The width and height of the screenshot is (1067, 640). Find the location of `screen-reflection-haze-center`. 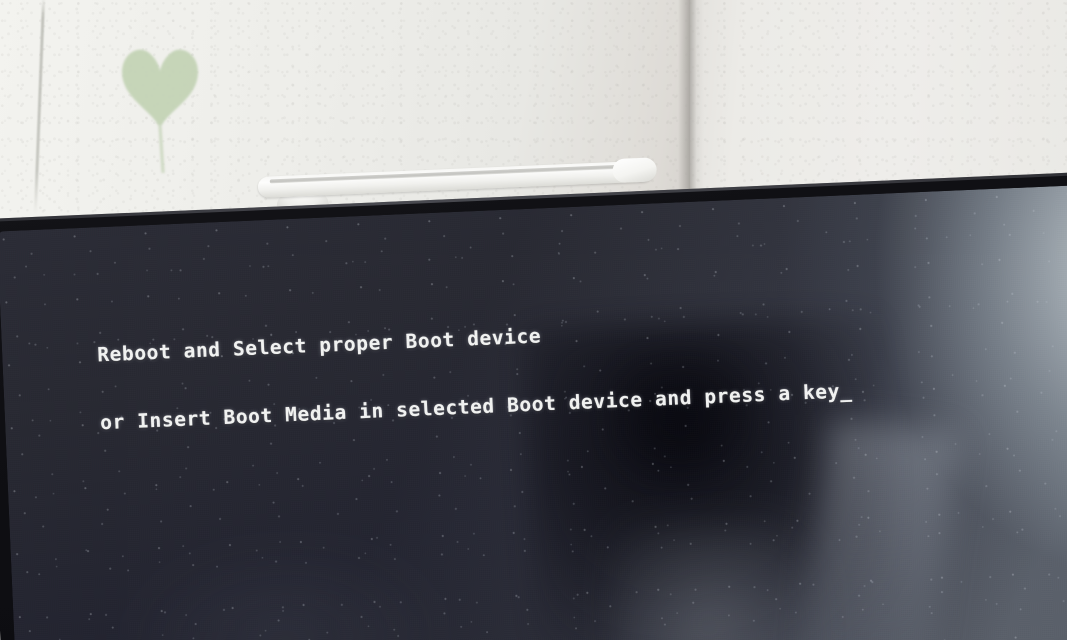

screen-reflection-haze-center is located at coordinates (720, 578).